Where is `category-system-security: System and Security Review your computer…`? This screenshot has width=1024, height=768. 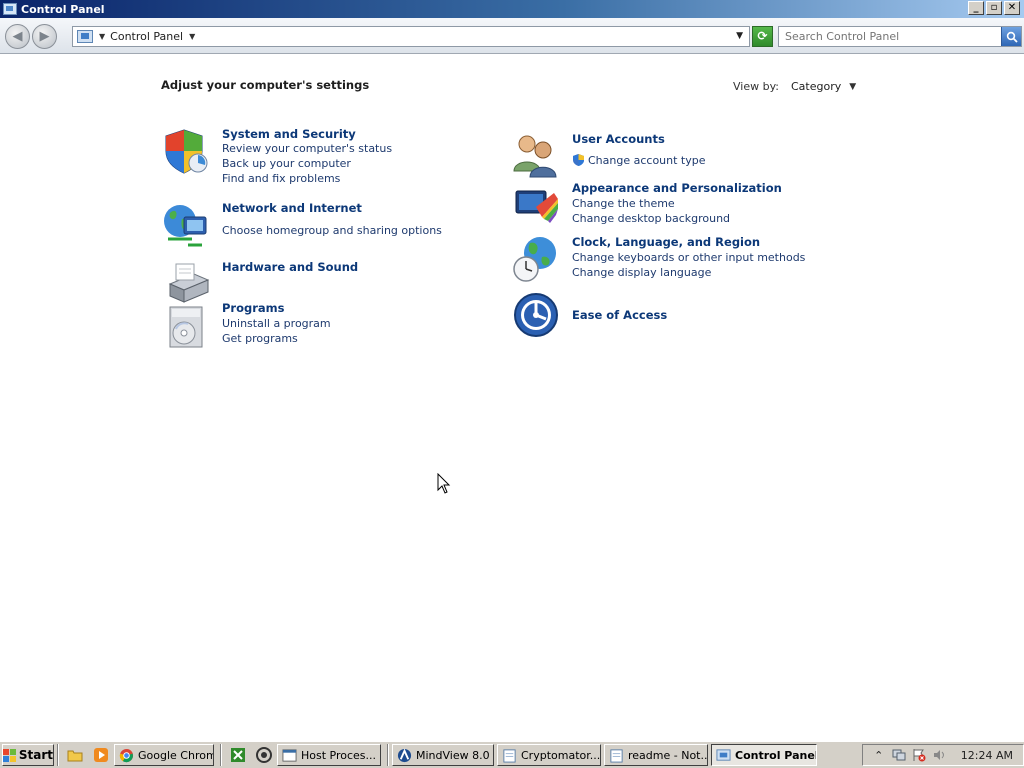
category-system-security: System and Security Review your computer… is located at coordinates (312, 159).